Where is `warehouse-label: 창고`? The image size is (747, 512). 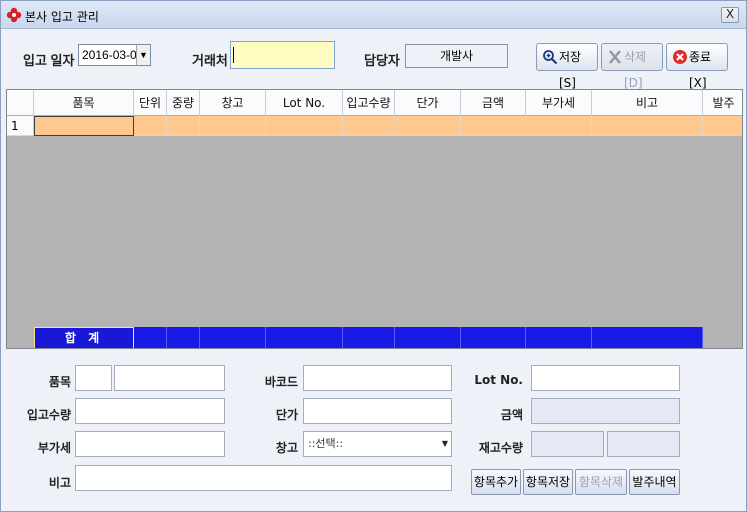
warehouse-label: 창고 is located at coordinates (286, 448).